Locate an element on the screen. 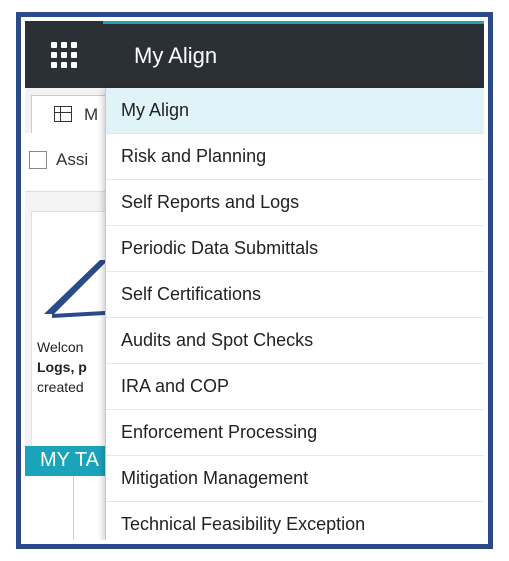 The image size is (509, 561). menu-item-ira-and-cop: IRA and COP is located at coordinates (295, 387).